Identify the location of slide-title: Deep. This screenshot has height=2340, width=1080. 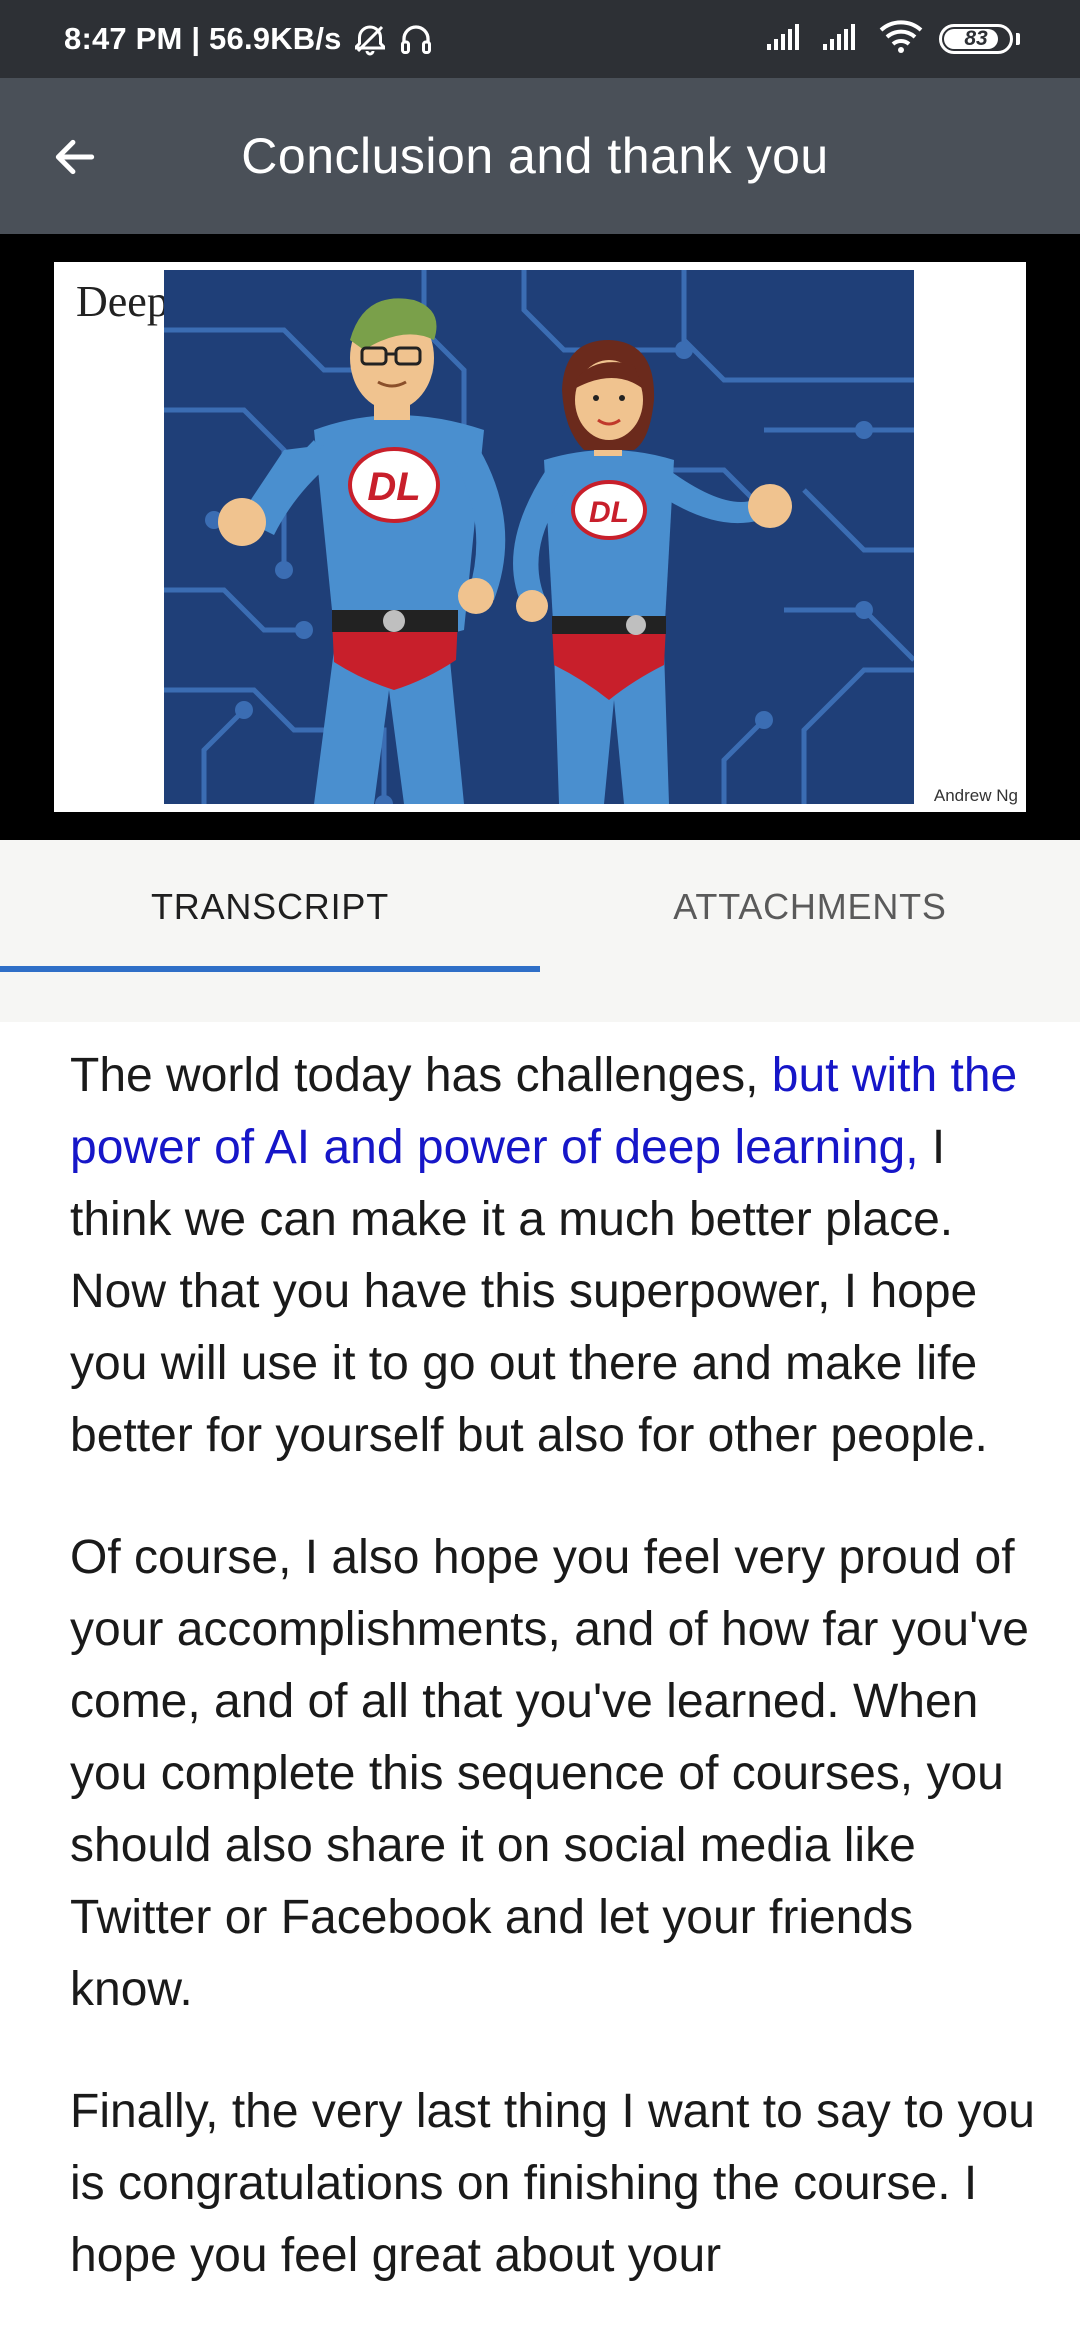
(122, 301).